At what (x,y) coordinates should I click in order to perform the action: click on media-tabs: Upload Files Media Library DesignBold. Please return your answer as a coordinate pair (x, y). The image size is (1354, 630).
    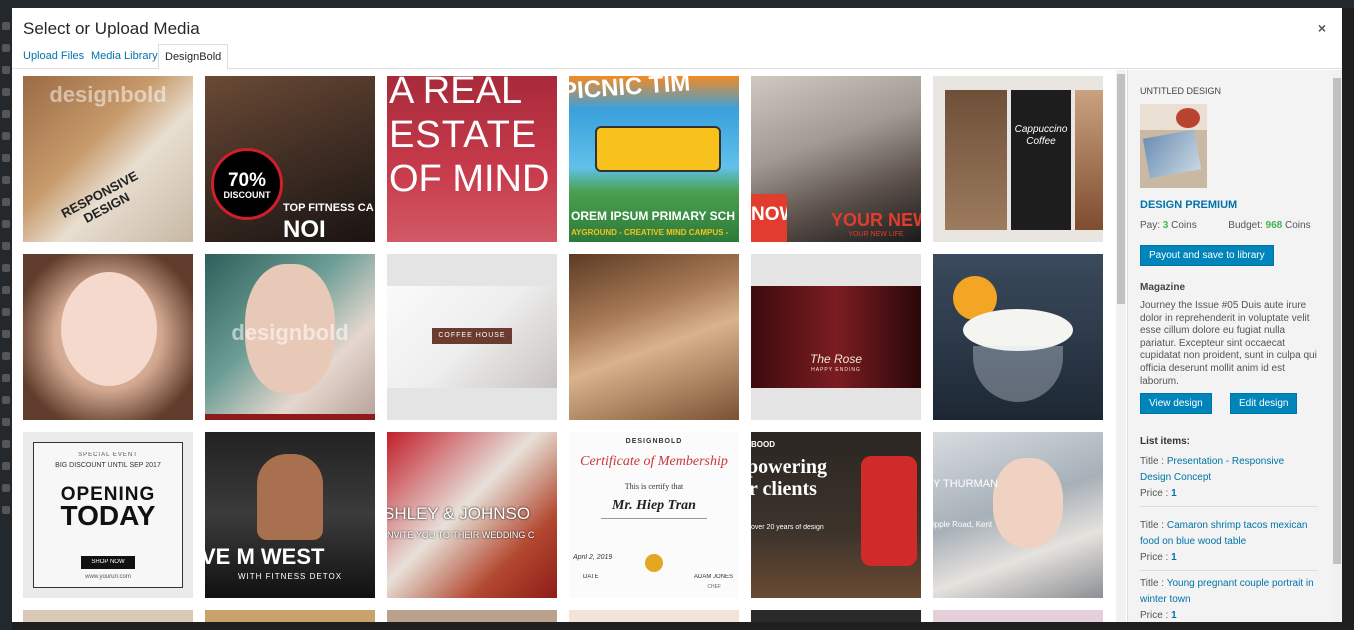
    Looking at the image, I should click on (677, 57).